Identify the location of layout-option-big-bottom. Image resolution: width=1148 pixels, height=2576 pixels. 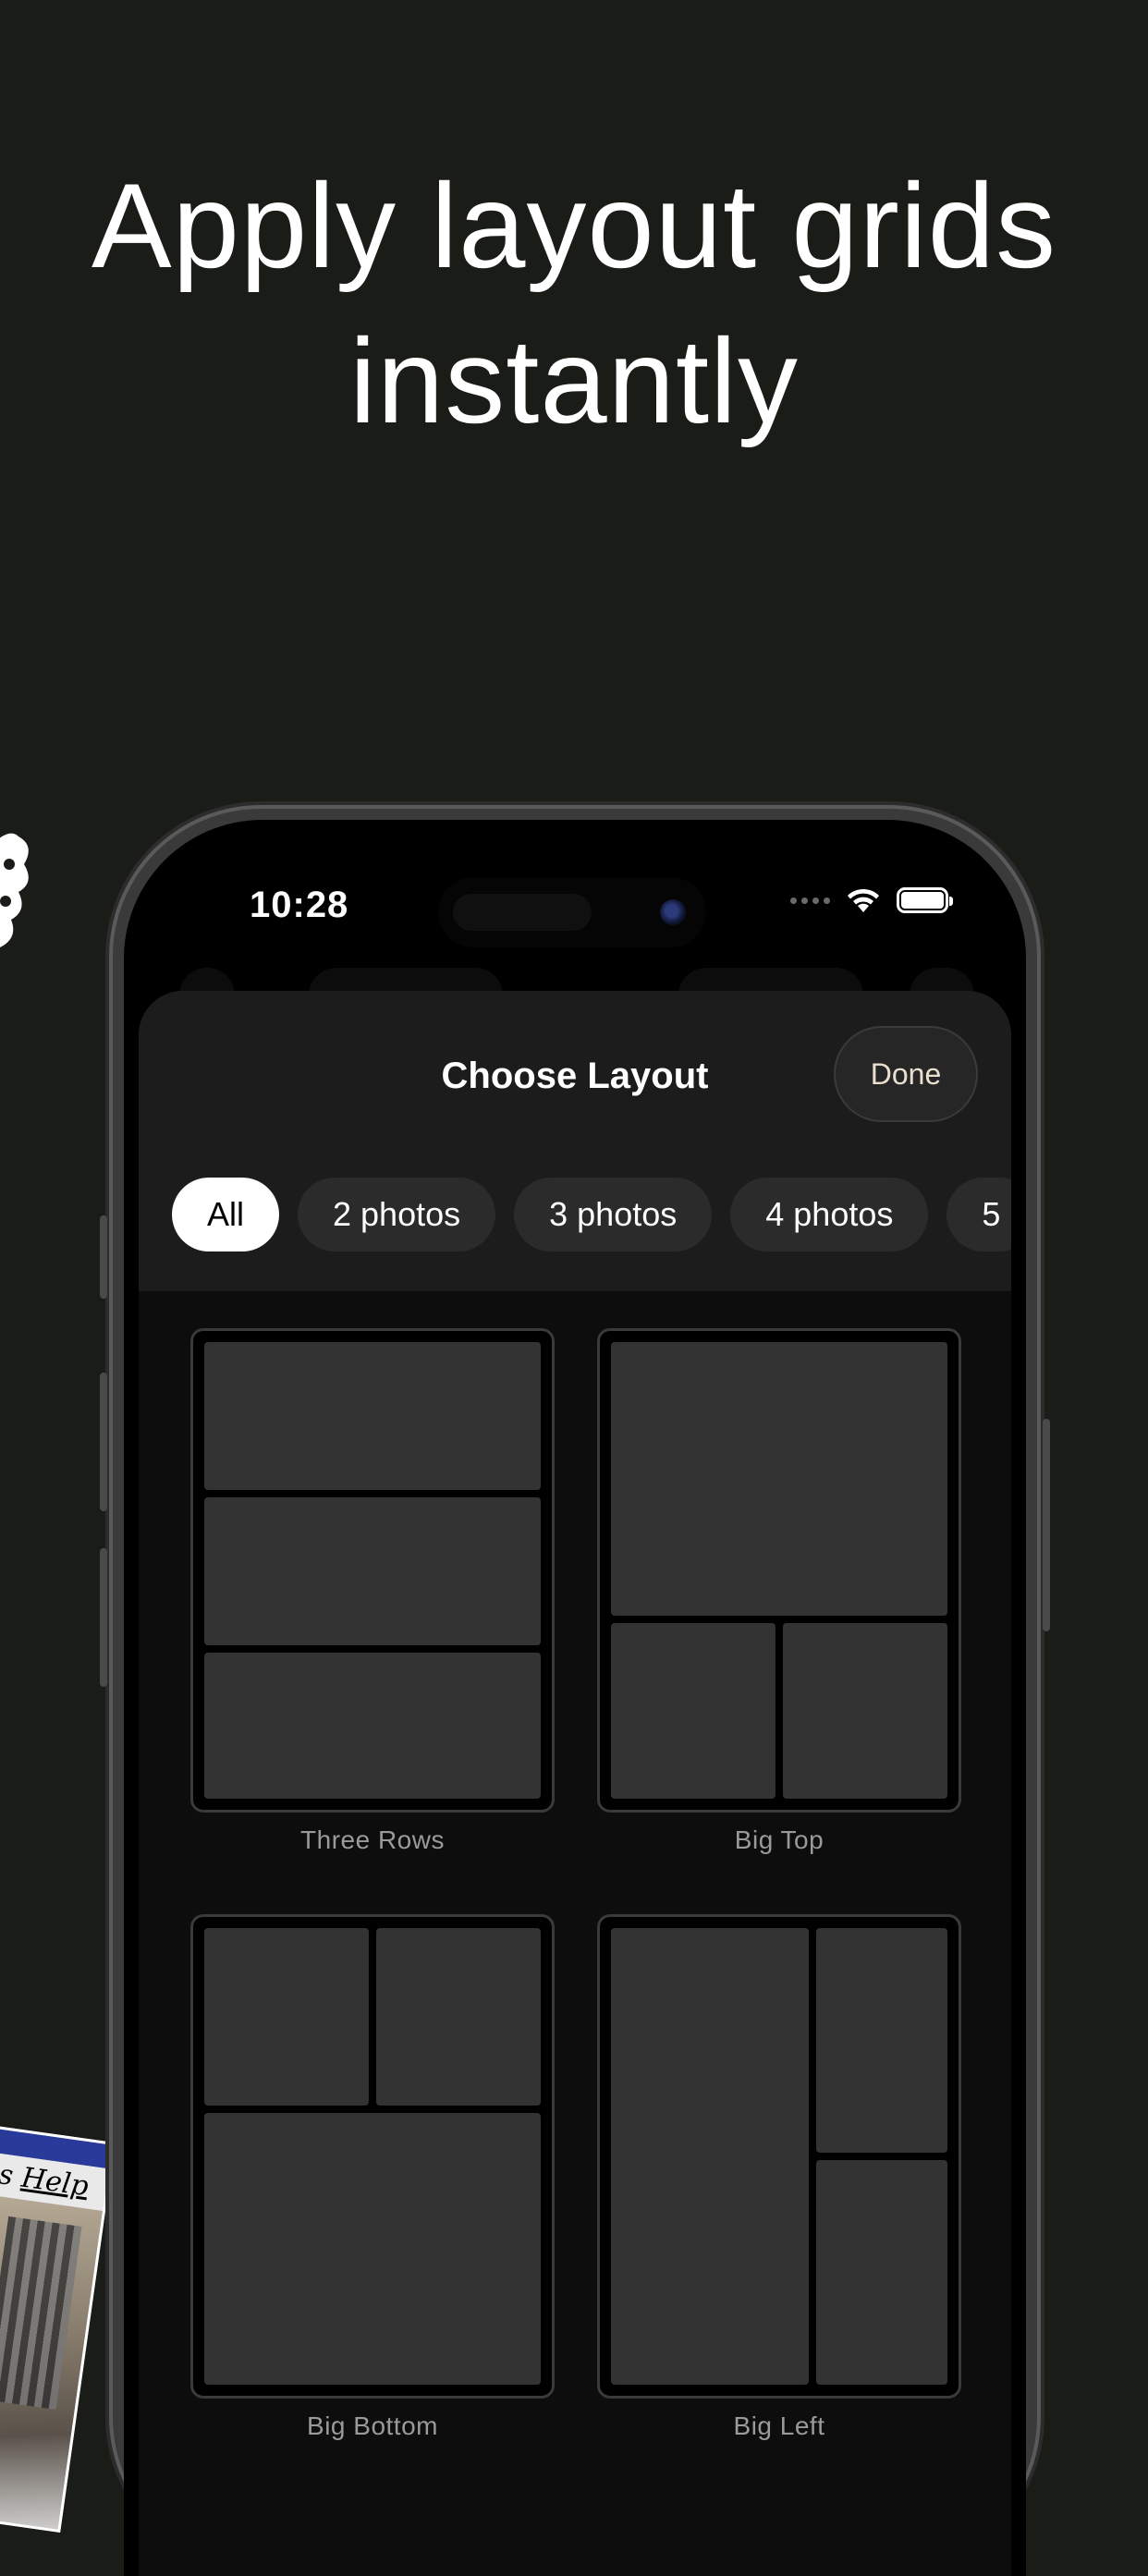
(372, 2156).